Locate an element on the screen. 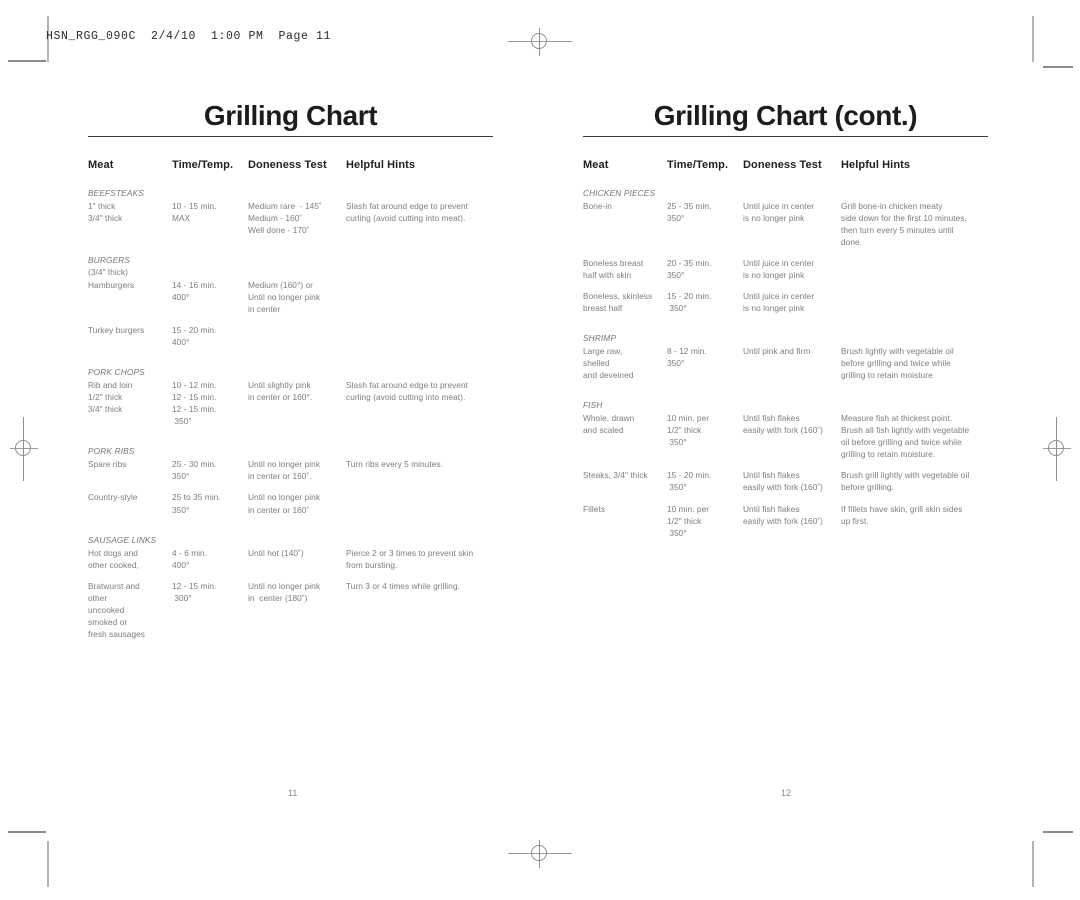 The image size is (1080, 900). cell-doneness is located at coordinates (297, 340).